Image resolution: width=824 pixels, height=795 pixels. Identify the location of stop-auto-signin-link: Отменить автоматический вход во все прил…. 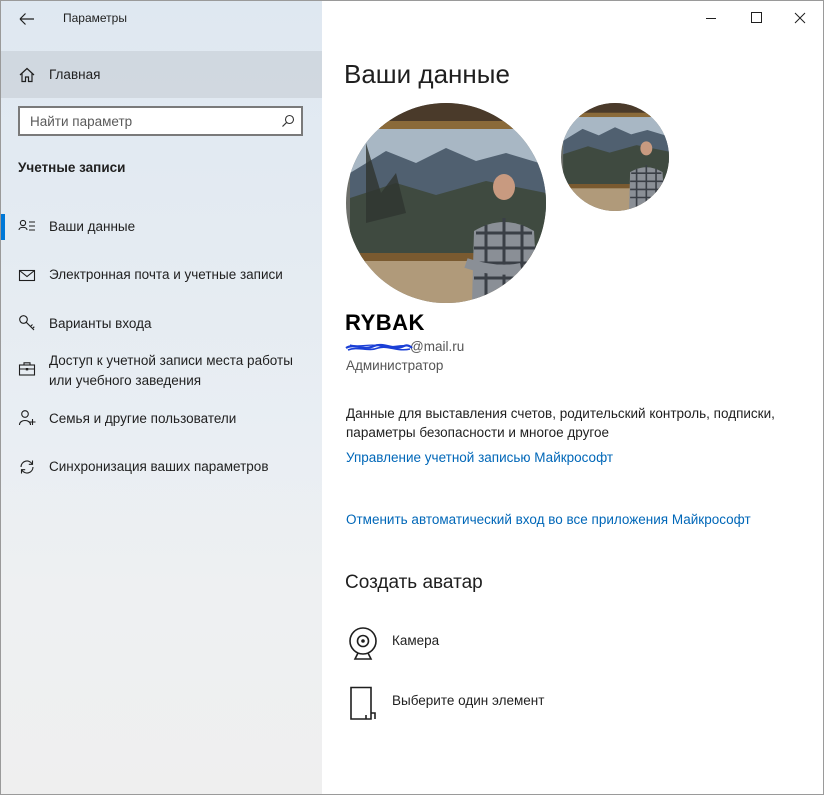
(548, 519).